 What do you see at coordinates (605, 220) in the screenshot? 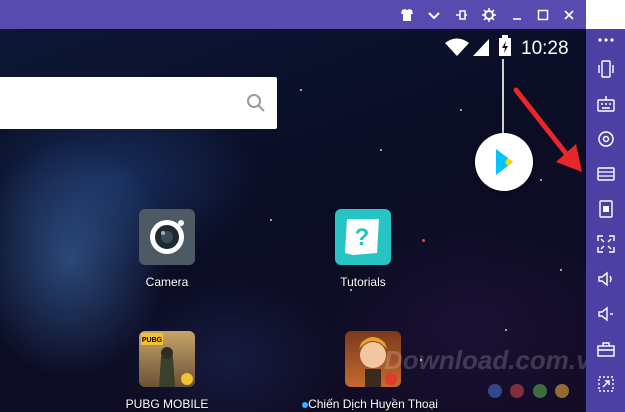
I see `right-toolbar` at bounding box center [605, 220].